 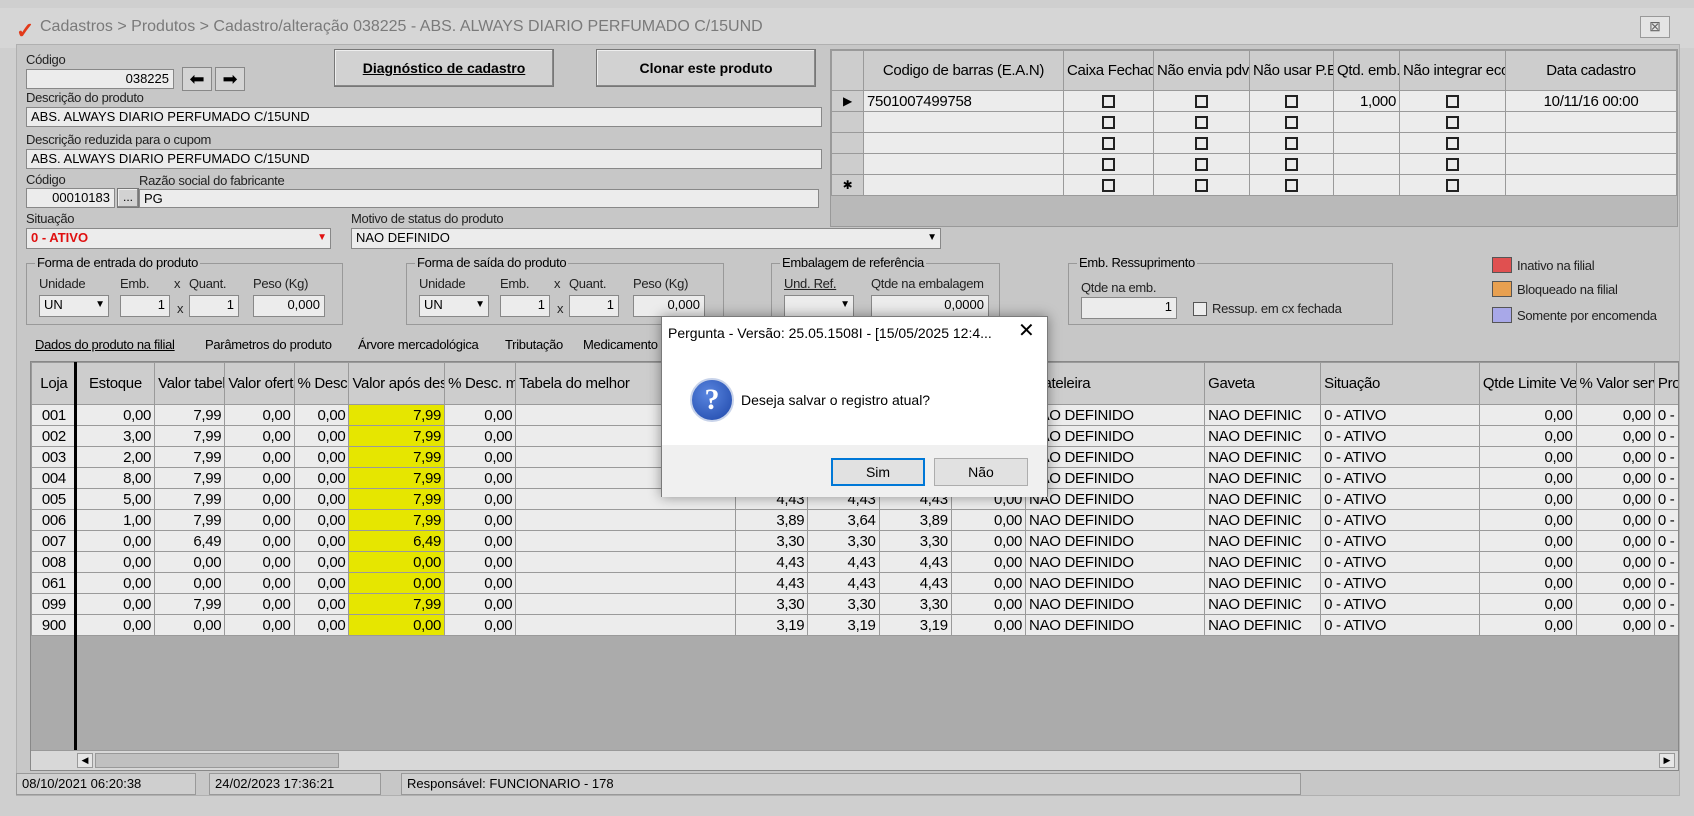 I want to click on manufacturer-code-field: 00010183, so click(x=70, y=198).